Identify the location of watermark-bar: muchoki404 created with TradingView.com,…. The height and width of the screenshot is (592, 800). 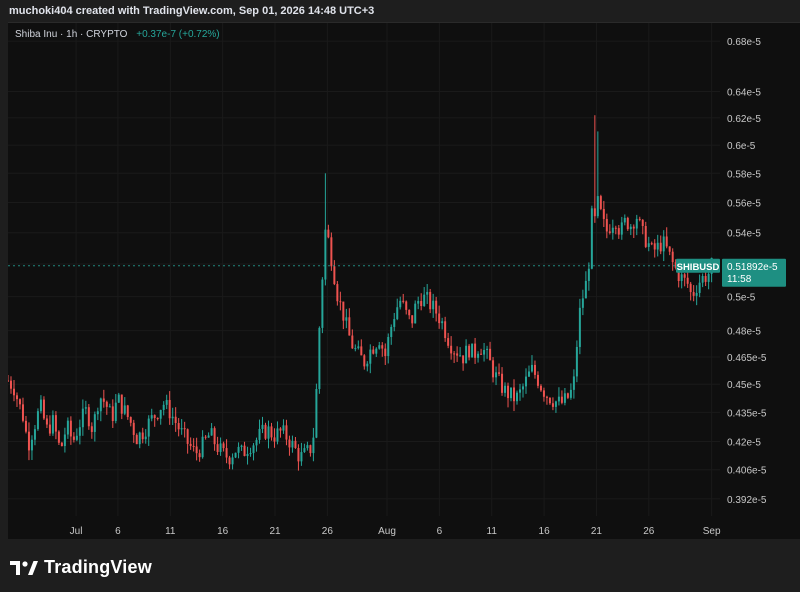
(400, 11).